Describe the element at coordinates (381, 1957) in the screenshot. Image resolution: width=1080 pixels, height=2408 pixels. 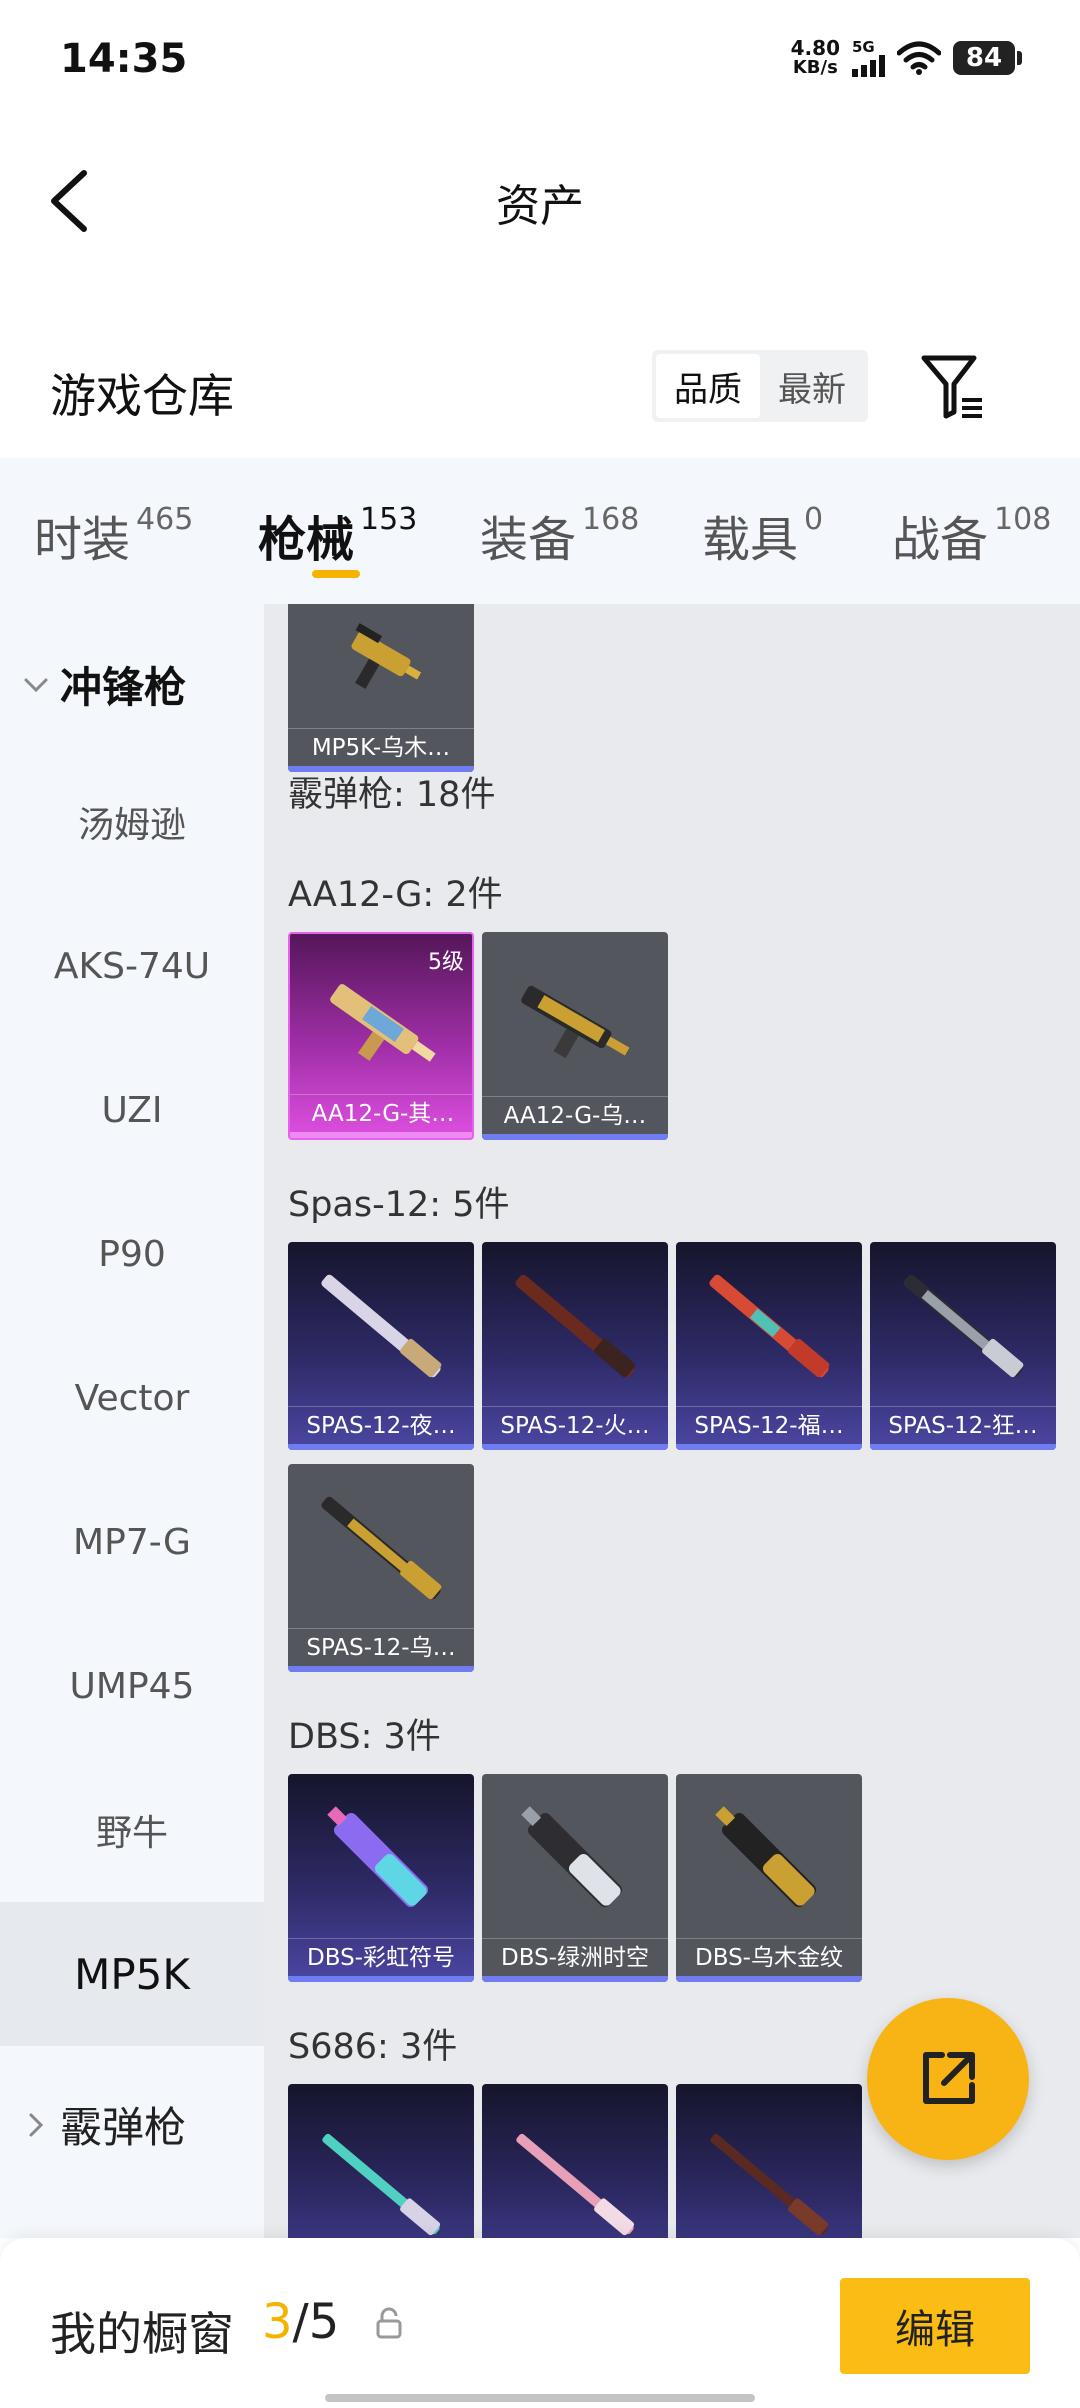
I see `weapon-card-label: DBS-彩虹符号` at that location.